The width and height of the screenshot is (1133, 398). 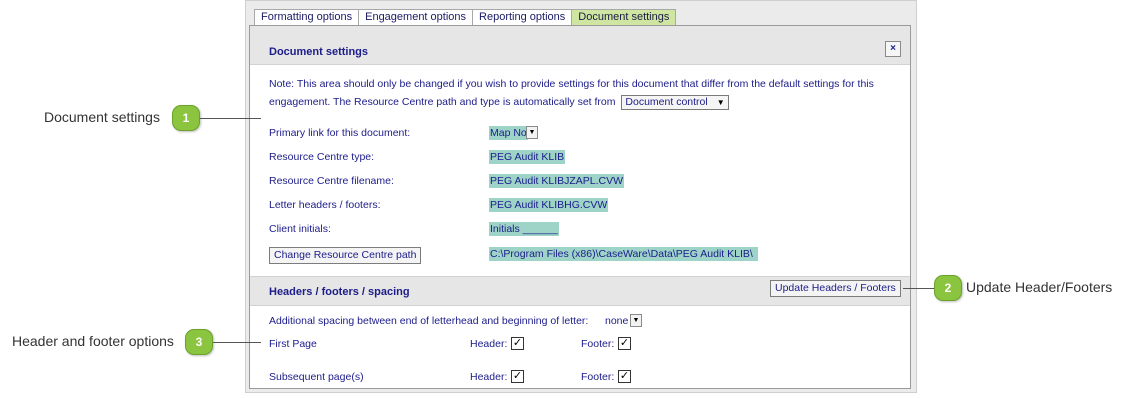 I want to click on update-headers-footers-button: Update Headers / Footers, so click(x=835, y=288).